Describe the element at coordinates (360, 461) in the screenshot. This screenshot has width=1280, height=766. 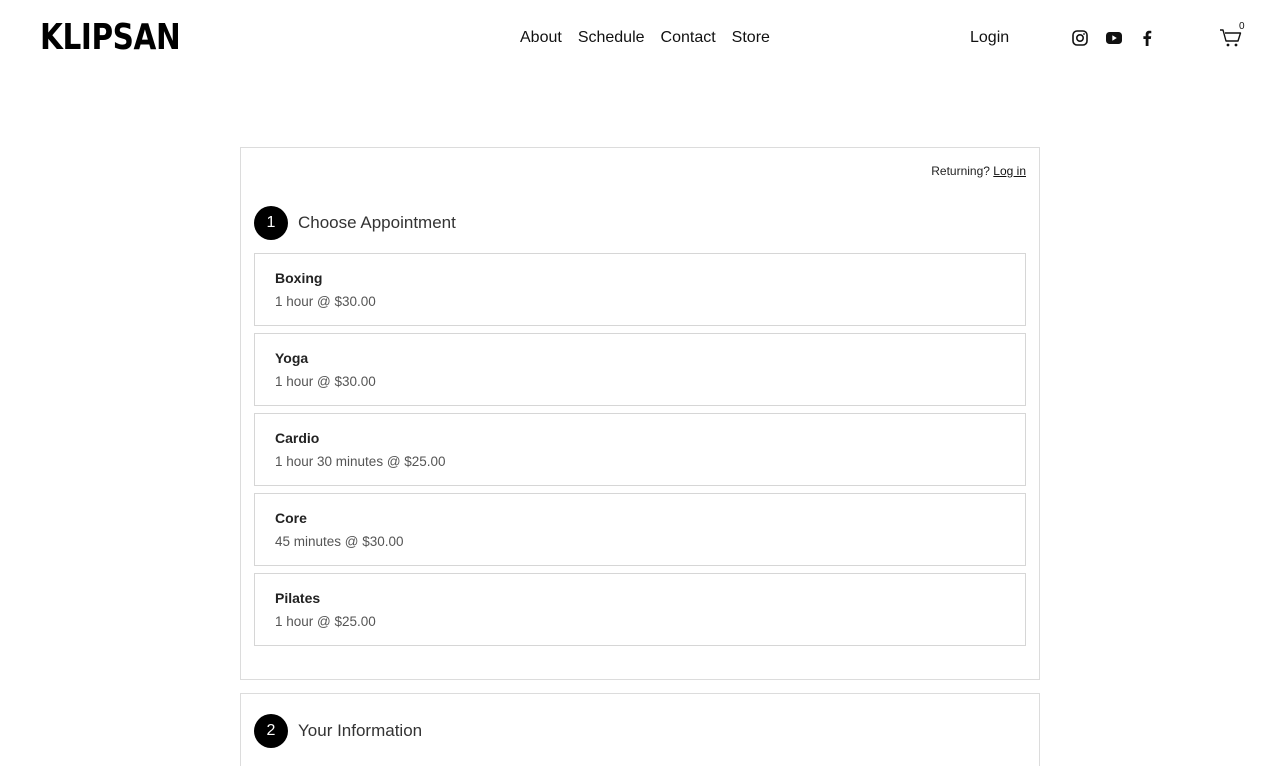
I see `appointment-detail: 1 hour 30 minutes @ $25.00` at that location.